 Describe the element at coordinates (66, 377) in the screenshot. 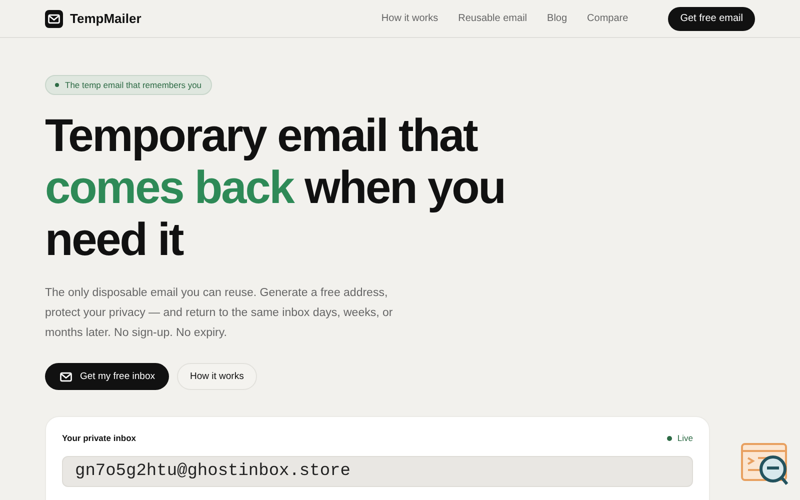

I see `mail-icon` at that location.